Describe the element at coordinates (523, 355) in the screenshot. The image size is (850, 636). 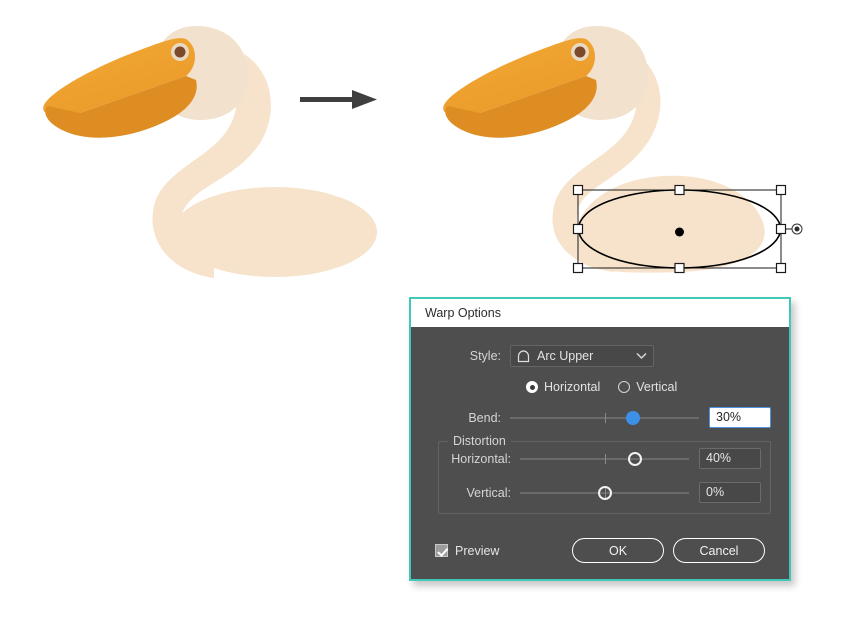
I see `arc-upper-icon` at that location.